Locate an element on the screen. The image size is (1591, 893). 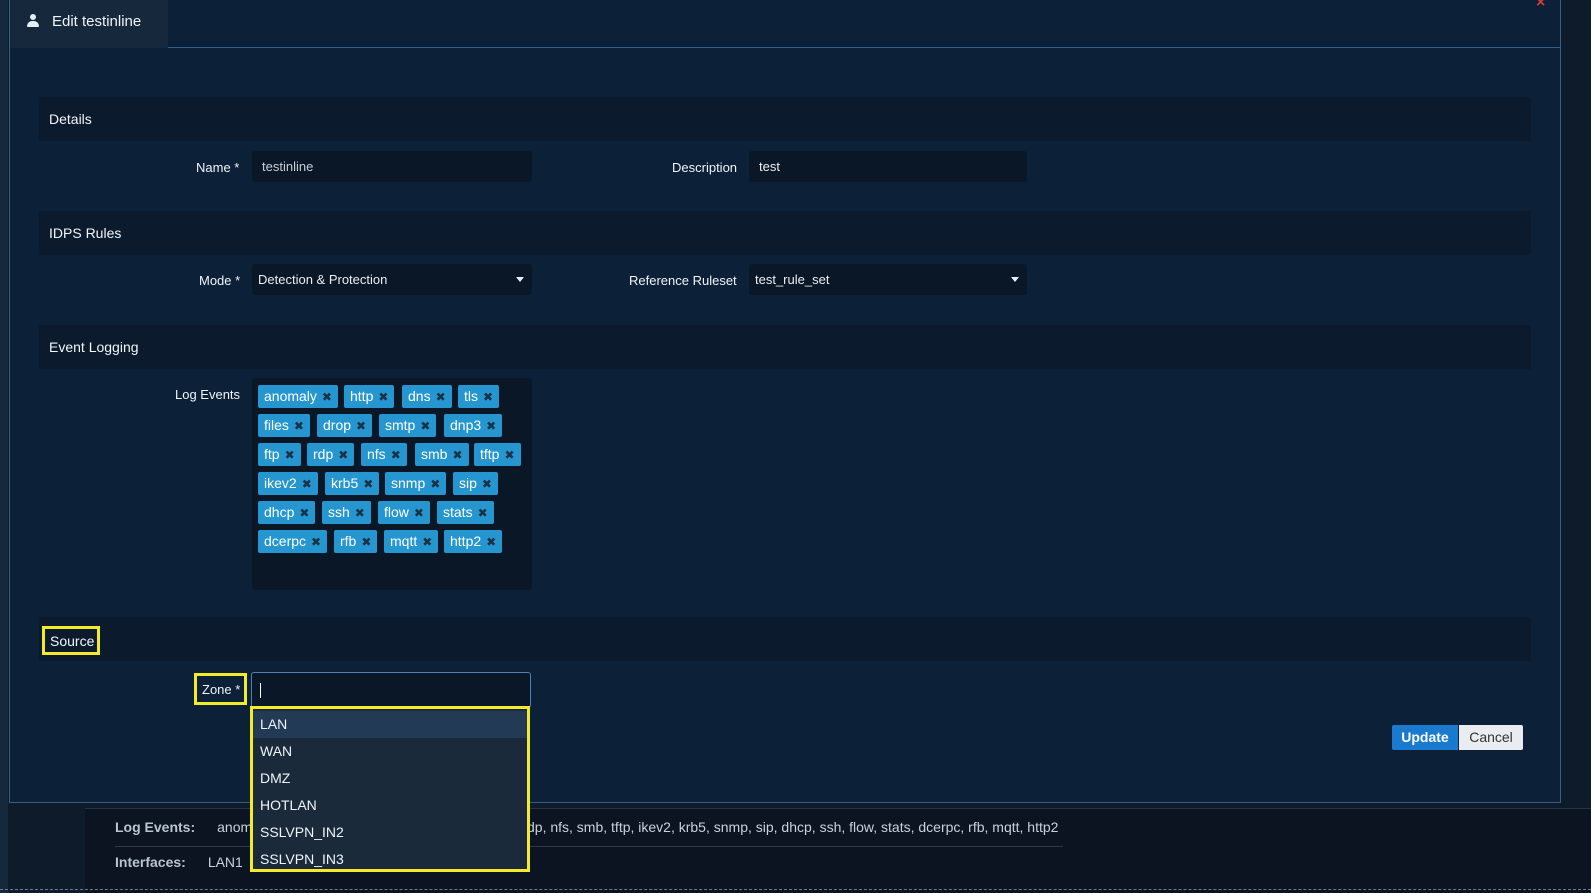
log-event-tag: ssh ✖ is located at coordinates (346, 512).